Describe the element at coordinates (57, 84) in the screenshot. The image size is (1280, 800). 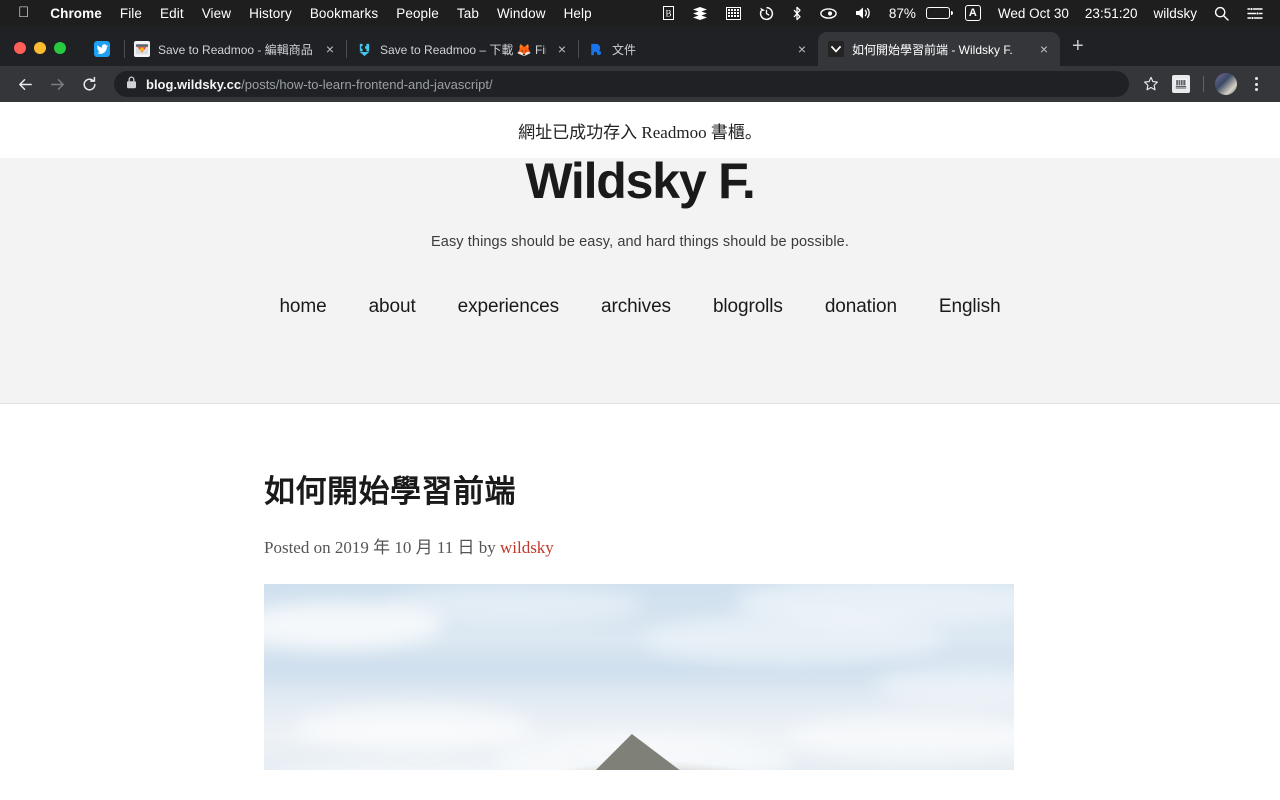
I see `forward-button-icon` at that location.